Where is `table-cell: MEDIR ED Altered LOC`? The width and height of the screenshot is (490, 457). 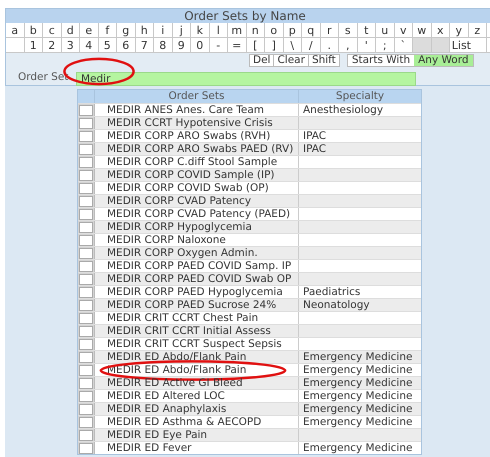
table-cell: MEDIR ED Altered LOC is located at coordinates (166, 396).